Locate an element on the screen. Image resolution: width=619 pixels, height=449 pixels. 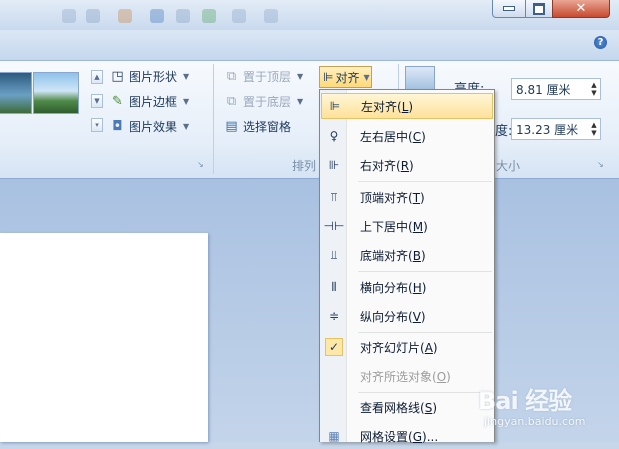
size-group-label: 大小 is located at coordinates (508, 166).